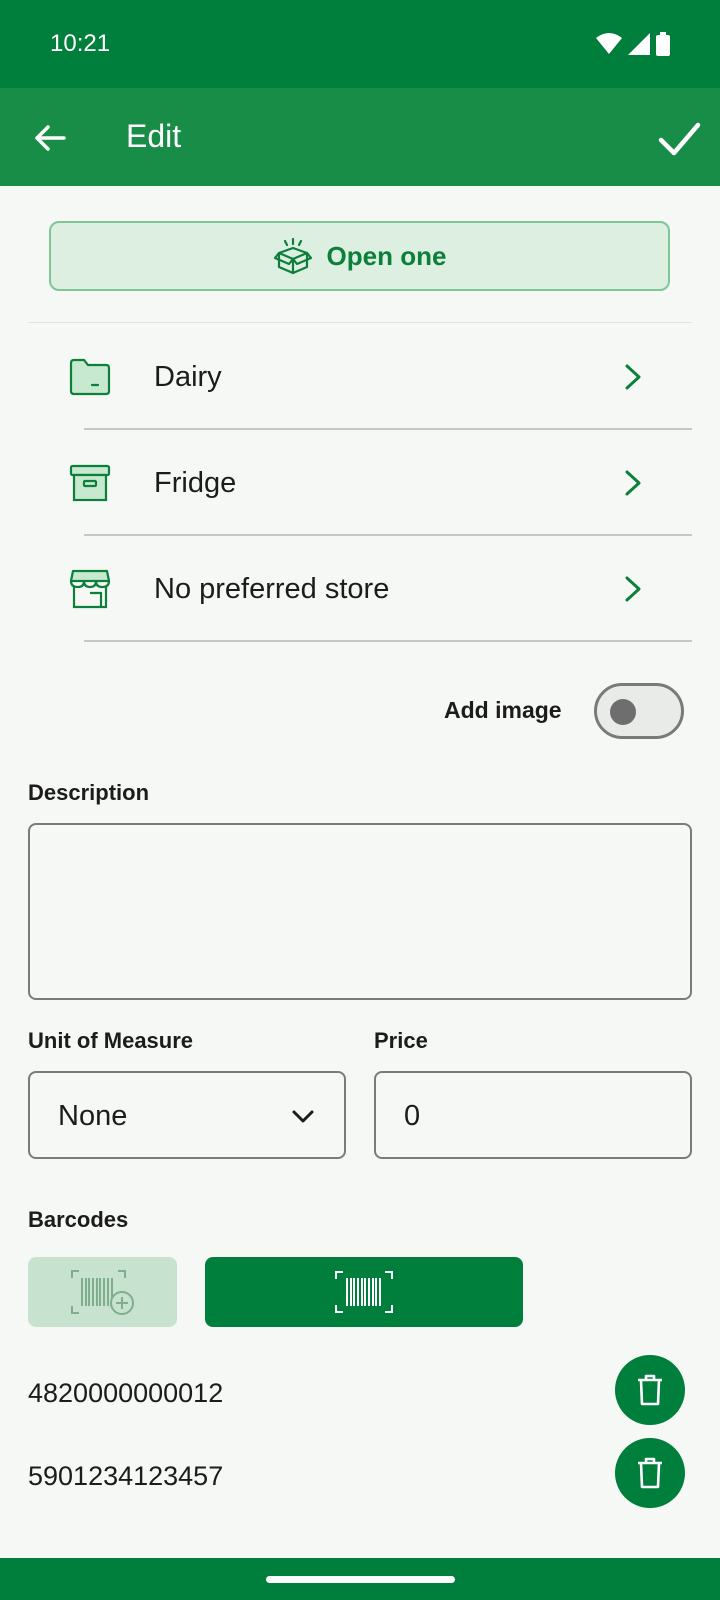  Describe the element at coordinates (188, 376) in the screenshot. I see `category-label: Dairy` at that location.